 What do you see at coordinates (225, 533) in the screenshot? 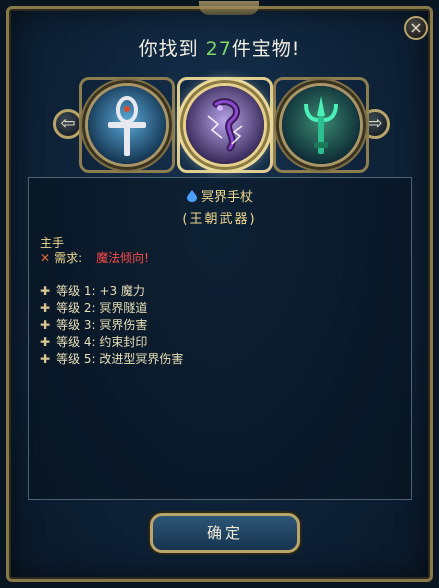
I see `confirm-button: 确定` at bounding box center [225, 533].